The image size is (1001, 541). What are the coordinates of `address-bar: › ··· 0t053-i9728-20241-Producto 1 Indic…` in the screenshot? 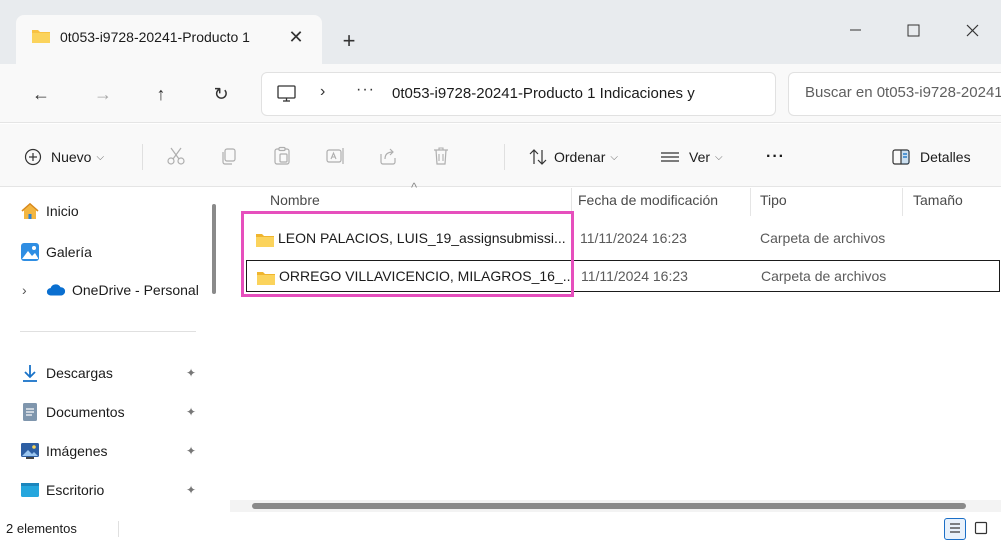 It's located at (518, 94).